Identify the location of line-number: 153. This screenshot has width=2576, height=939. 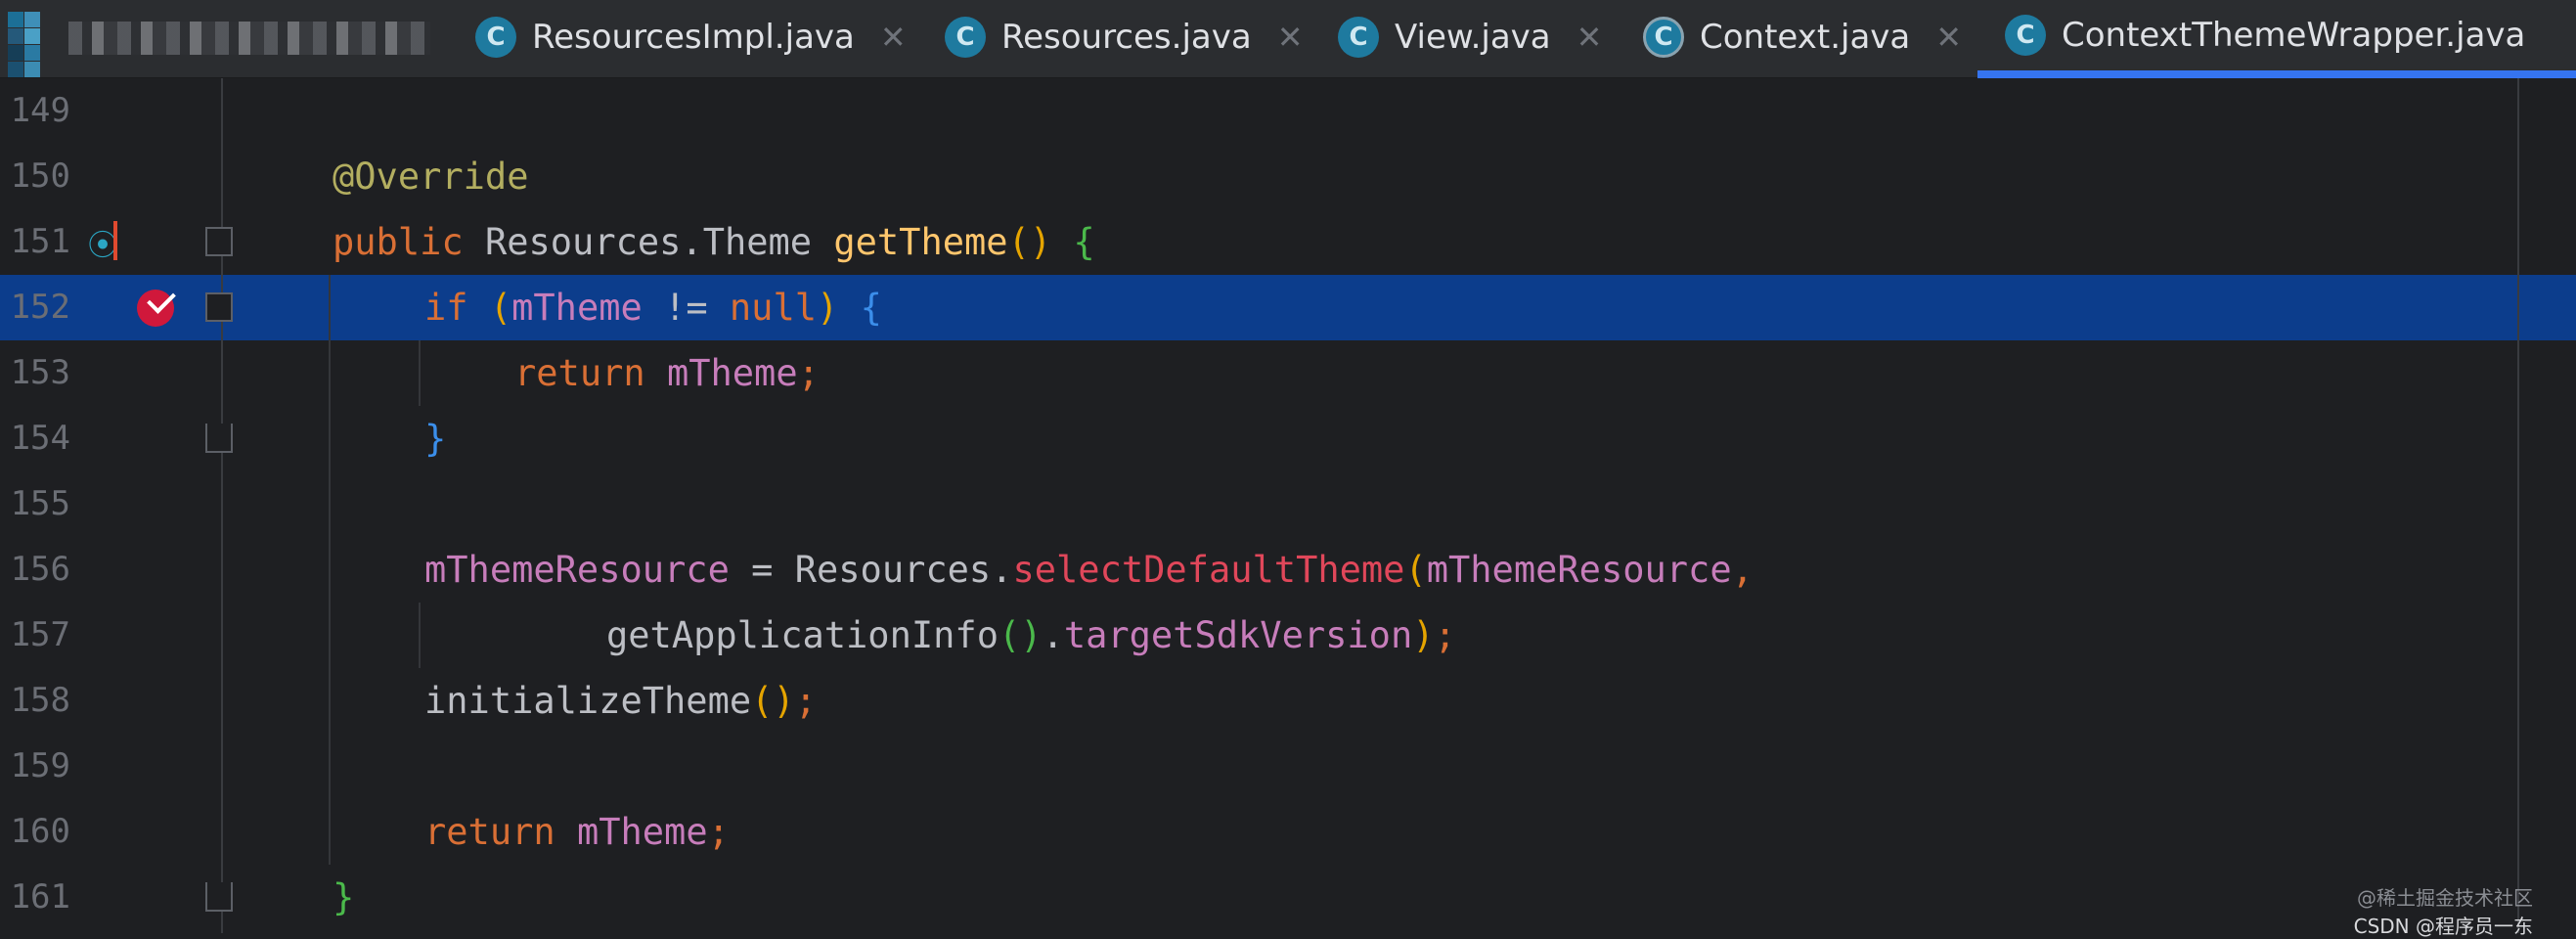
(40, 372).